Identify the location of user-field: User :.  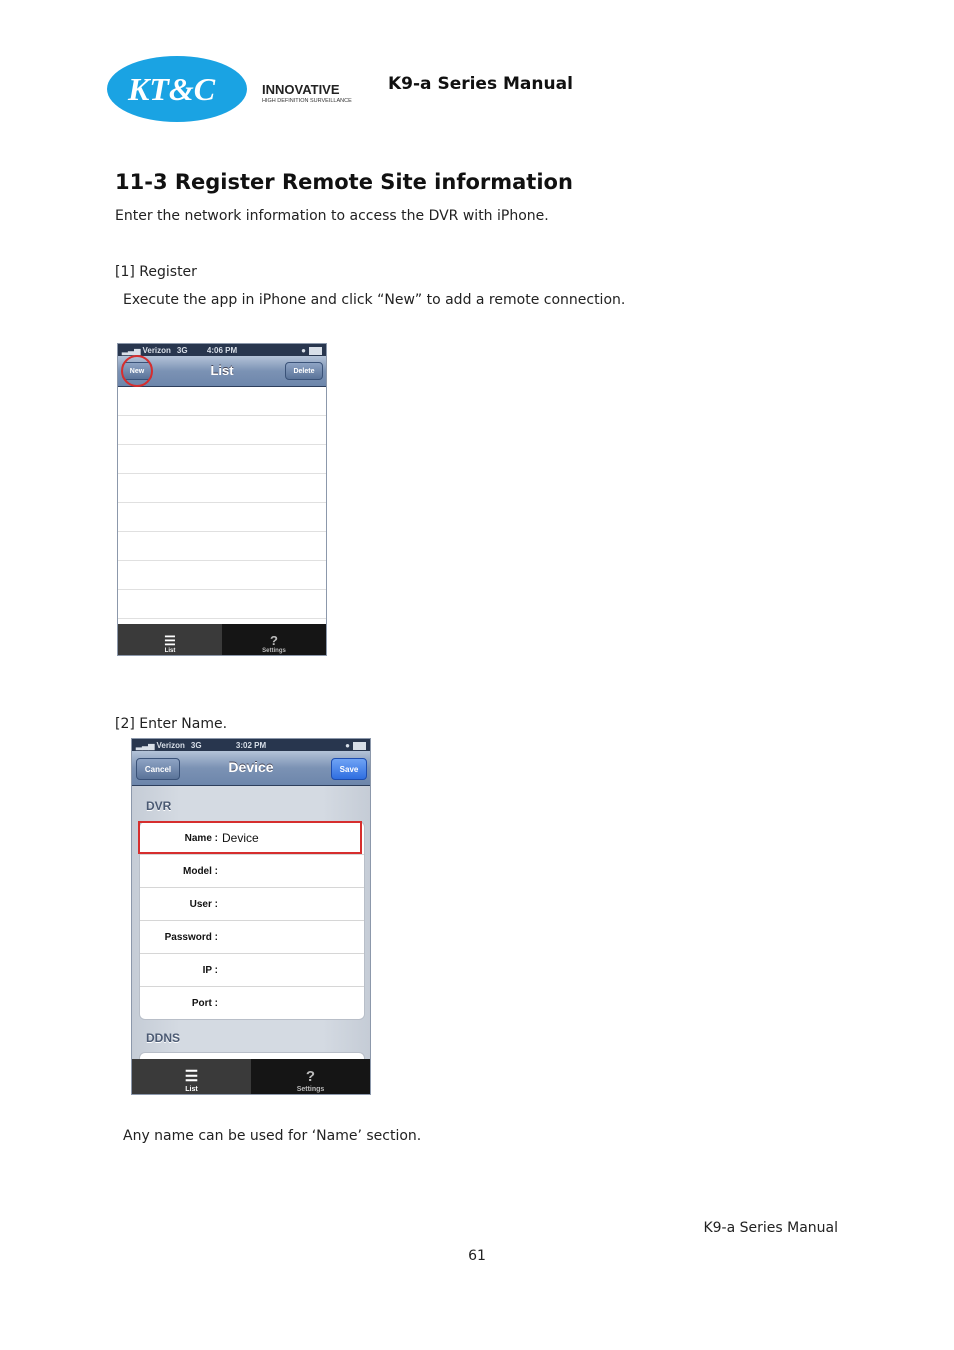
(252, 904).